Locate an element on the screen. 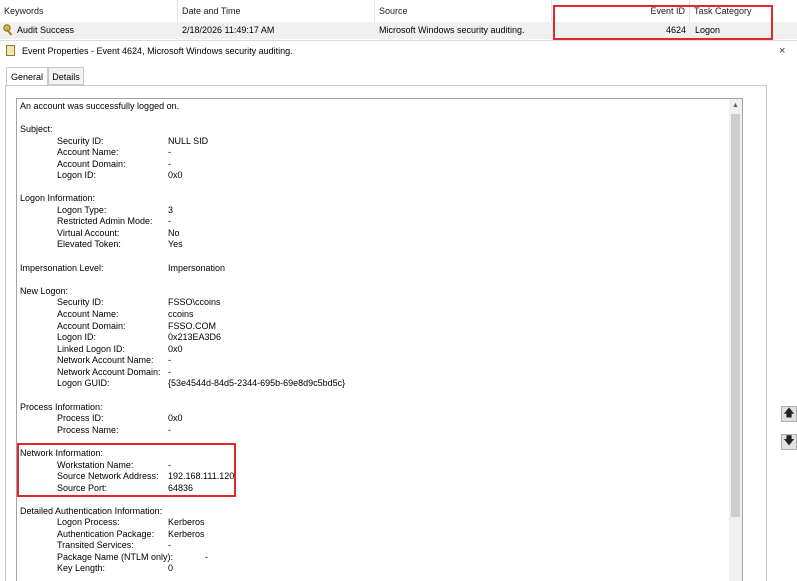 This screenshot has width=797, height=581. field-label: Network Account Name: is located at coordinates (105, 360).